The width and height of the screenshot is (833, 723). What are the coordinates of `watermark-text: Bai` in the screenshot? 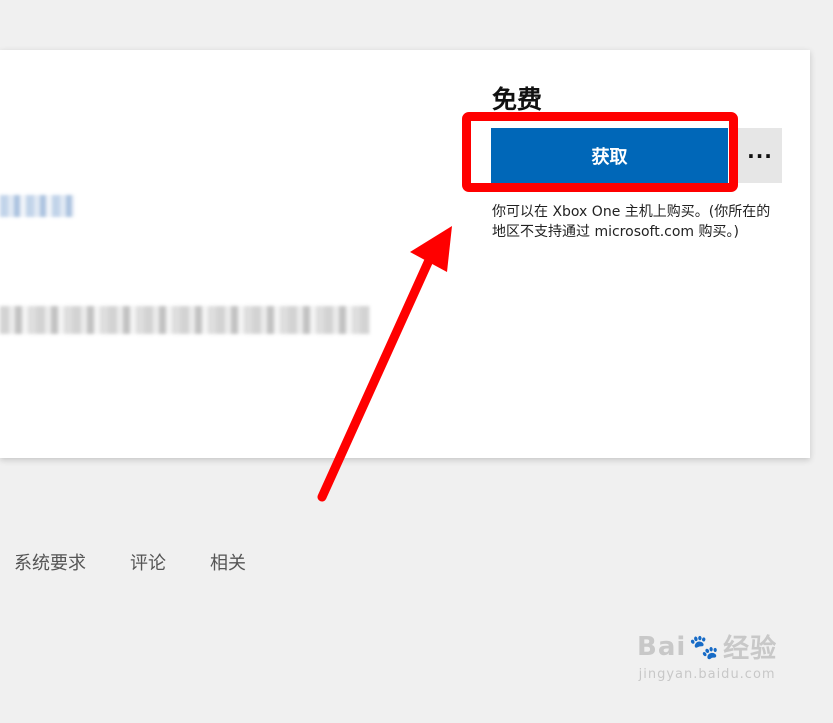 It's located at (662, 646).